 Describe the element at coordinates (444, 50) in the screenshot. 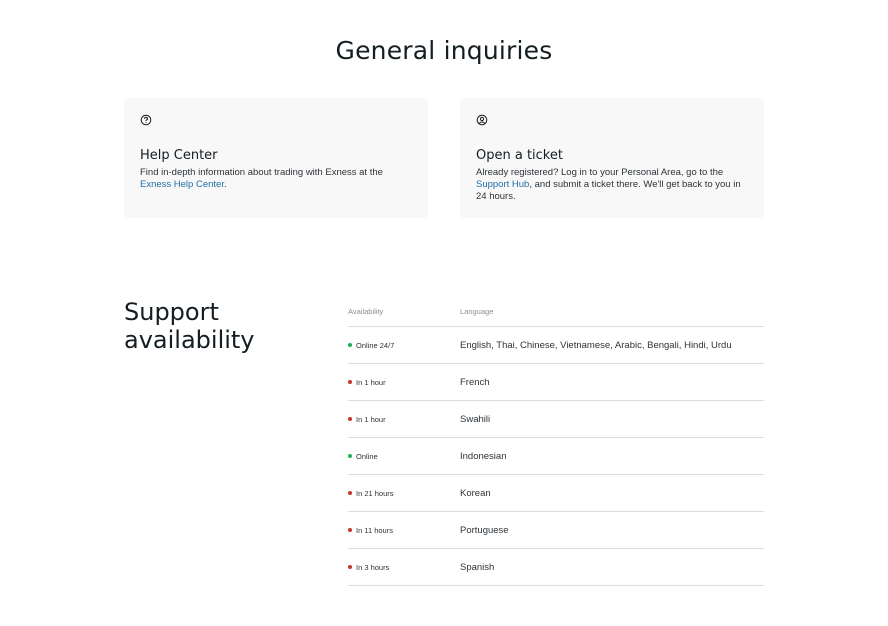

I see `general-inquiries-title: General inquiries` at that location.